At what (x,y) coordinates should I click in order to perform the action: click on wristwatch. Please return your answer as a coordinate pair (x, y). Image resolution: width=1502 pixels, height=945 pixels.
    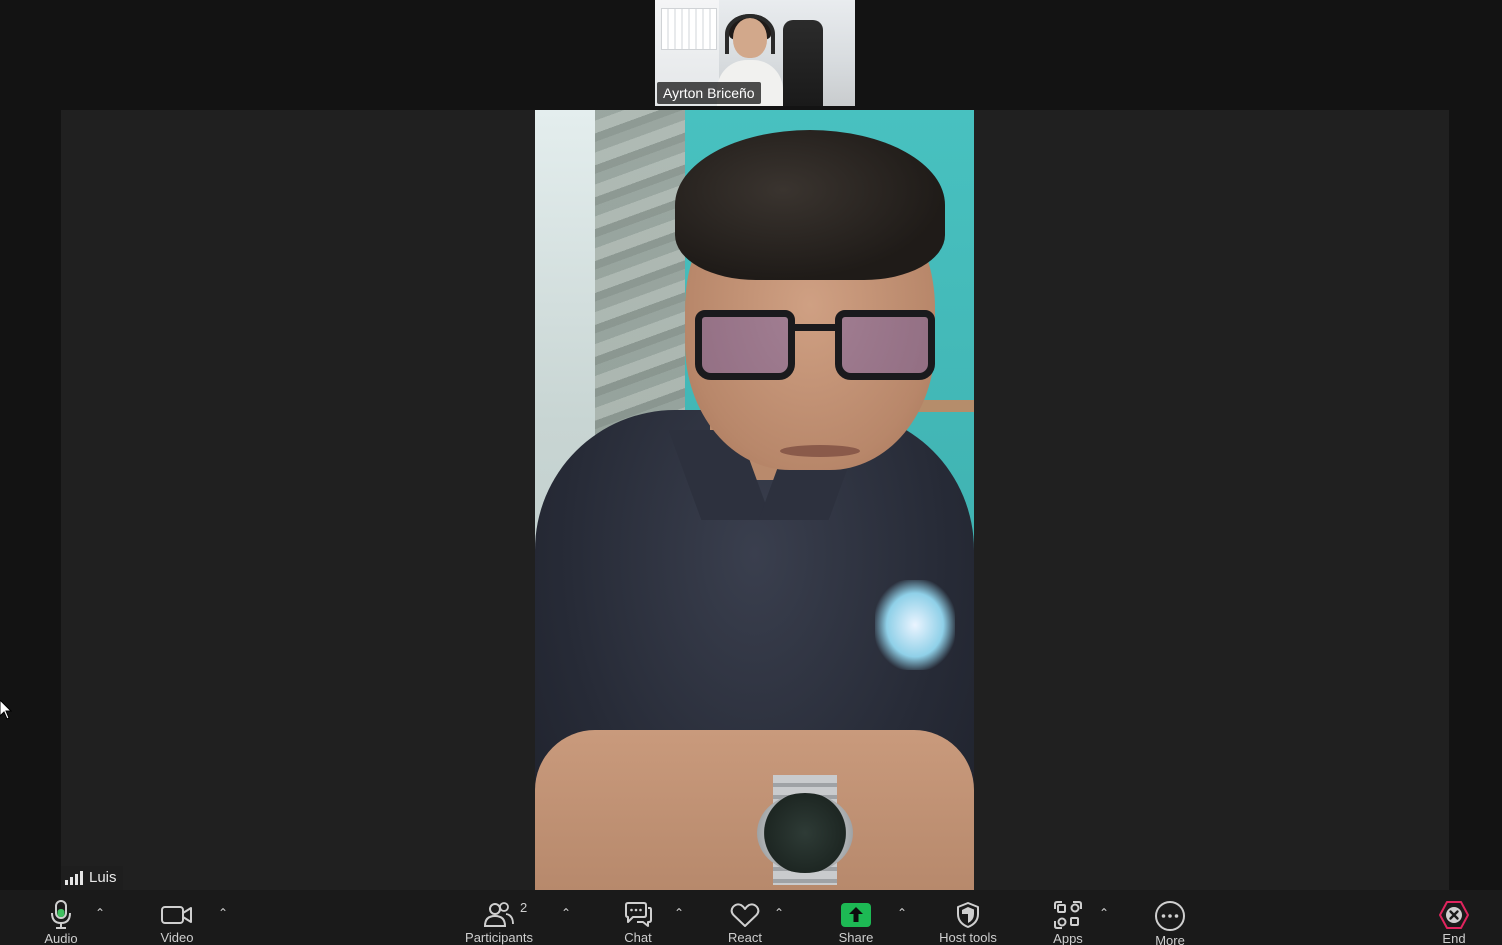
    Looking at the image, I should click on (805, 830).